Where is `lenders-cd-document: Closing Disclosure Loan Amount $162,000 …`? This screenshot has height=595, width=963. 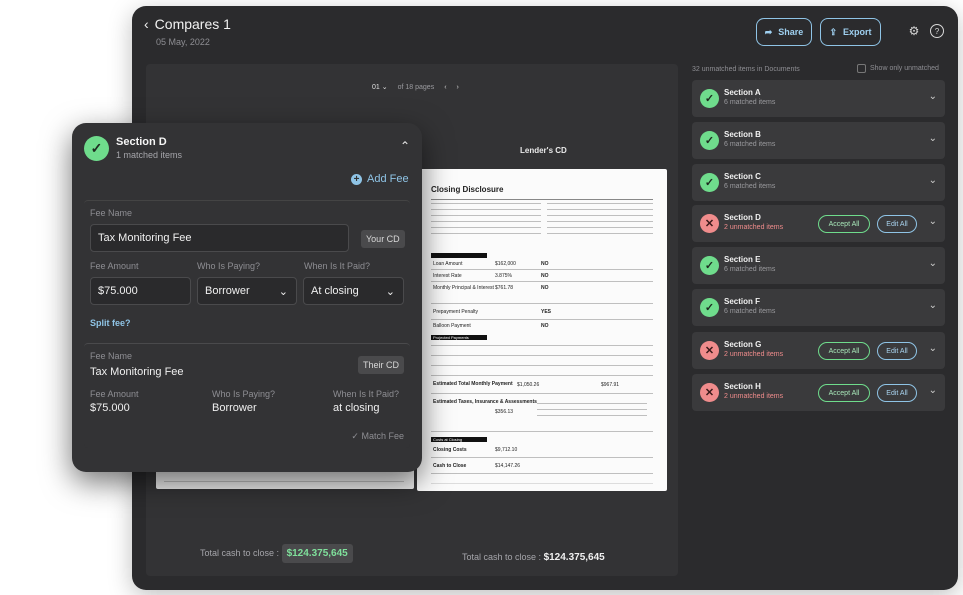 lenders-cd-document: Closing Disclosure Loan Amount $162,000 … is located at coordinates (542, 330).